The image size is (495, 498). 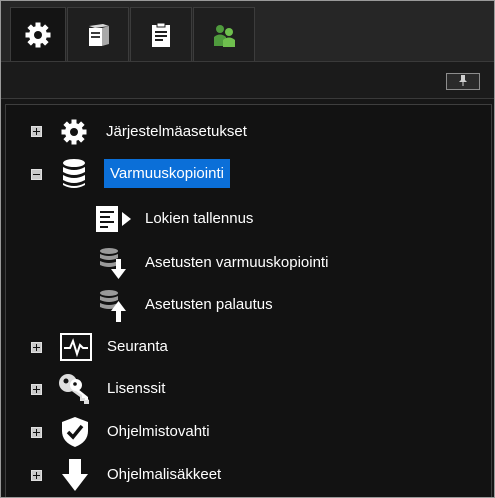 What do you see at coordinates (176, 131) in the screenshot?
I see `tree-item-label: Järjestelmäasetukset` at bounding box center [176, 131].